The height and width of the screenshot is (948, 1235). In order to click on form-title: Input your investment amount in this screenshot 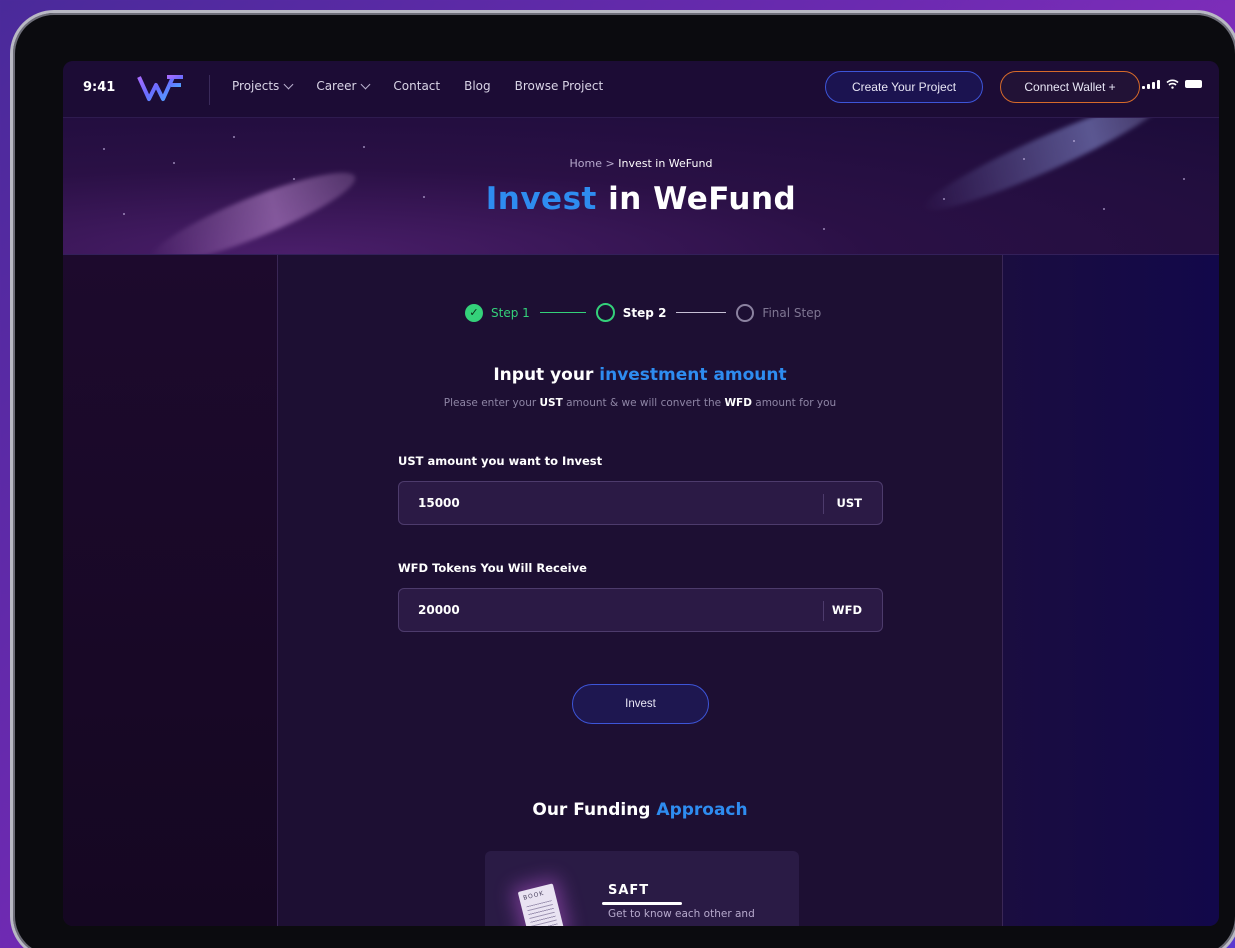, I will do `click(640, 375)`.